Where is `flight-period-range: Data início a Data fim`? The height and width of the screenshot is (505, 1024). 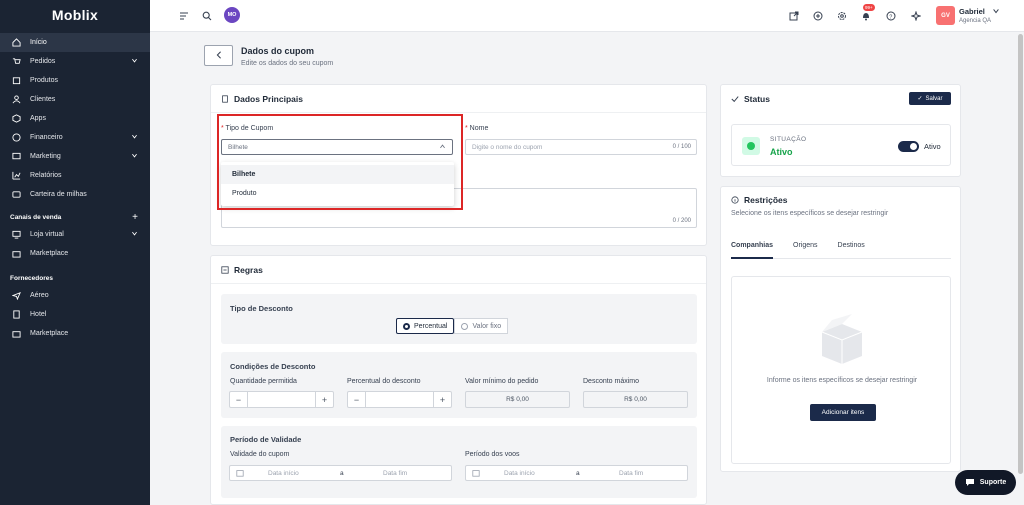
flight-period-range: Data início a Data fim is located at coordinates (576, 473).